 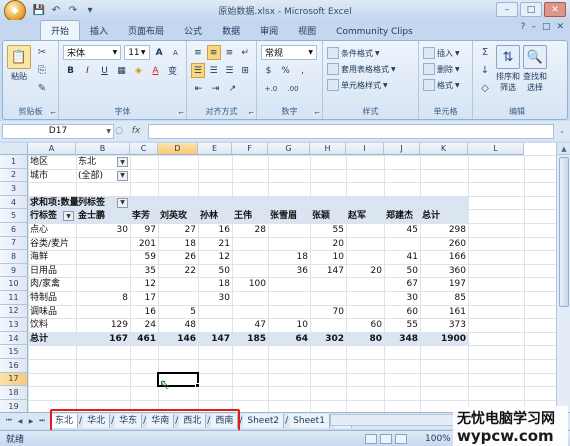 What do you see at coordinates (560, 27) in the screenshot?
I see `workbook-close-button: ✕` at bounding box center [560, 27].